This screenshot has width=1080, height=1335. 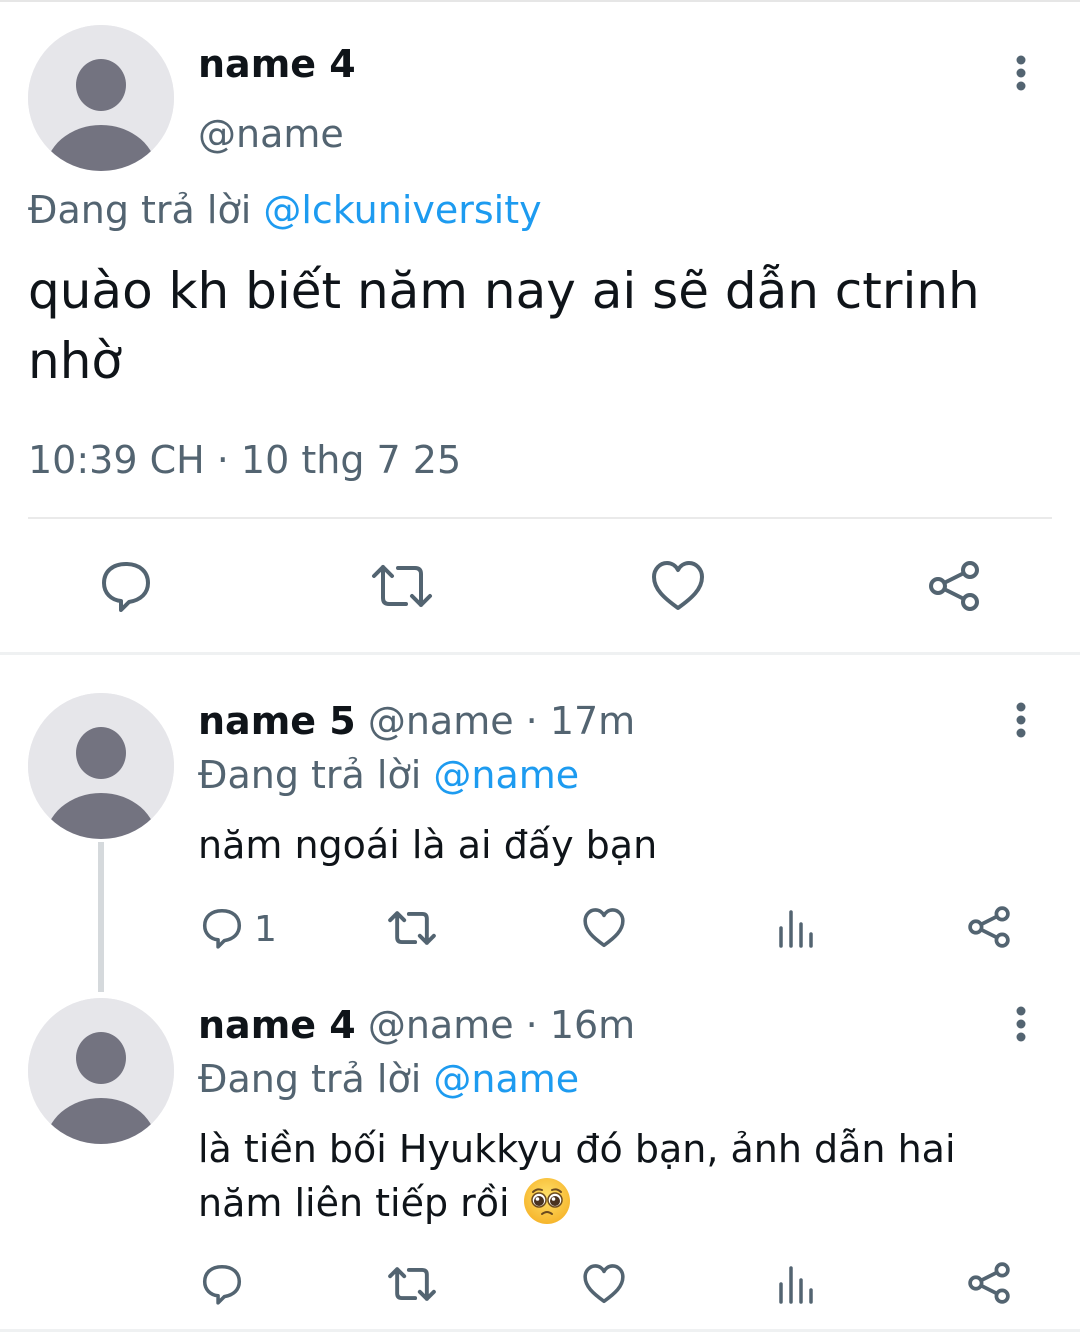 I want to click on reply-header: name 5 @name · 17m, so click(x=416, y=721).